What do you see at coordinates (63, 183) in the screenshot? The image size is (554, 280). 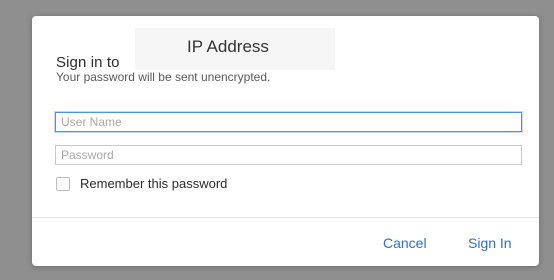 I see `remember-password-checkbox` at bounding box center [63, 183].